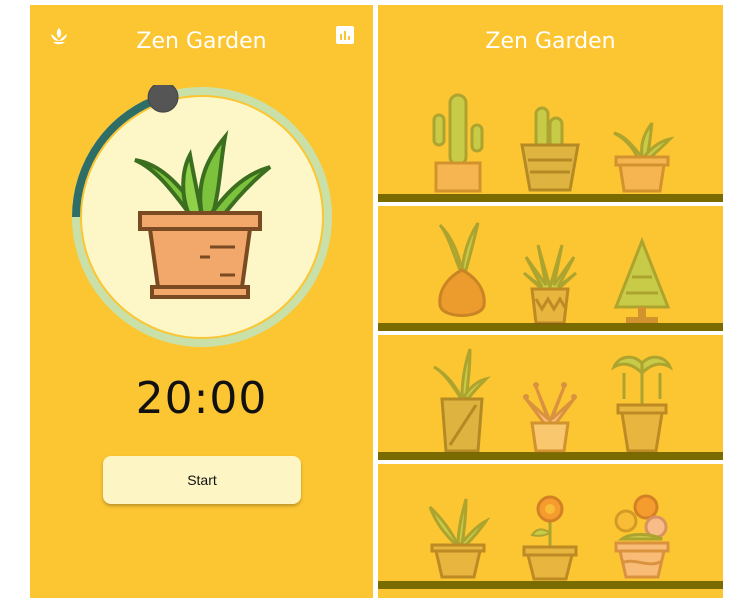 This screenshot has height=605, width=755. What do you see at coordinates (202, 480) in the screenshot?
I see `start-button: Start` at bounding box center [202, 480].